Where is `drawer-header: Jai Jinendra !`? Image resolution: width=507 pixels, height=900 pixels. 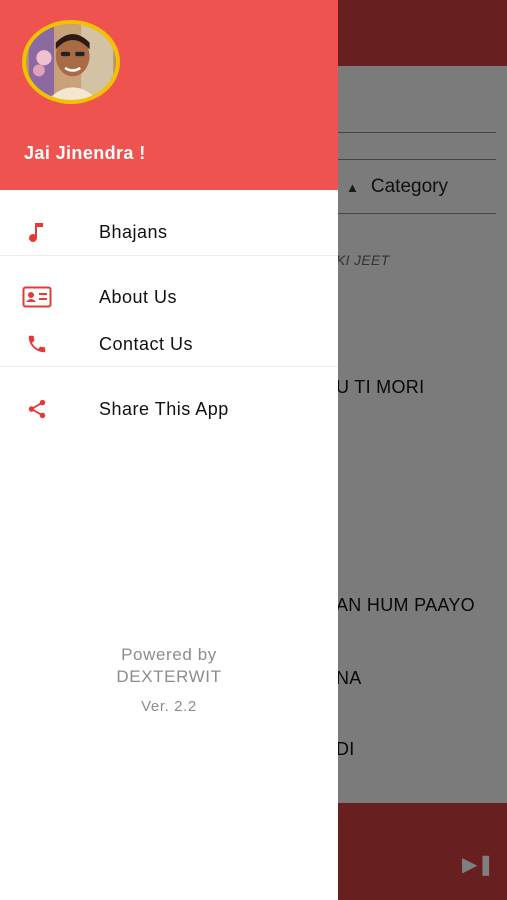
drawer-header: Jai Jinendra ! is located at coordinates (169, 95).